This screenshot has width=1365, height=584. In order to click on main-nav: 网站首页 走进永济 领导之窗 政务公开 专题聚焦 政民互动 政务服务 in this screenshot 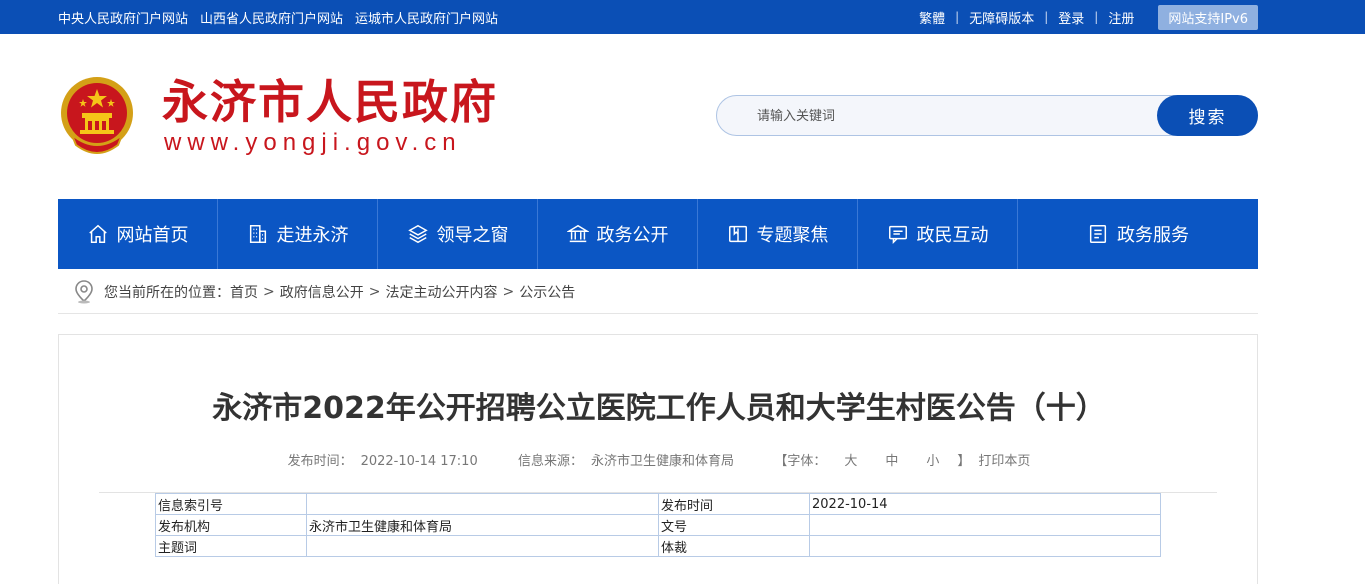, I will do `click(658, 234)`.